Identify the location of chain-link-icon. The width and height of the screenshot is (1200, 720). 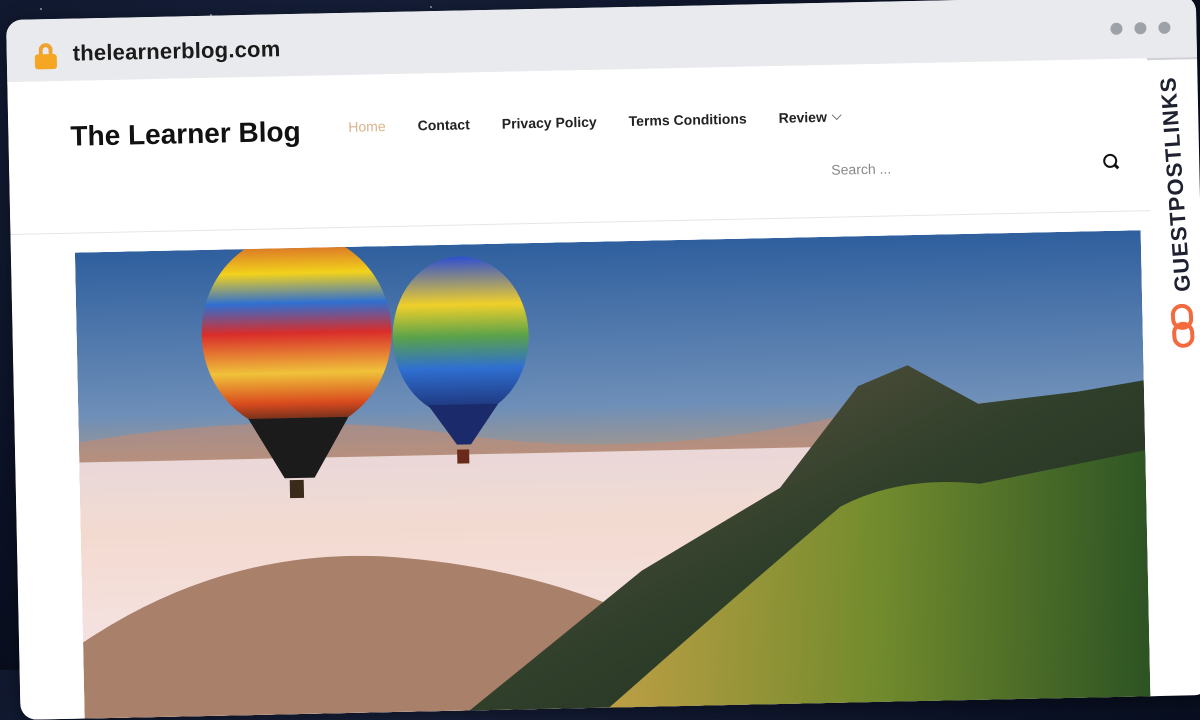
(1182, 325).